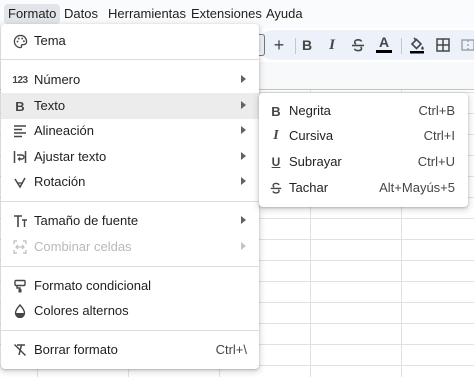 This screenshot has height=377, width=474. I want to click on submenu-item-label: Cursiva, so click(311, 135).